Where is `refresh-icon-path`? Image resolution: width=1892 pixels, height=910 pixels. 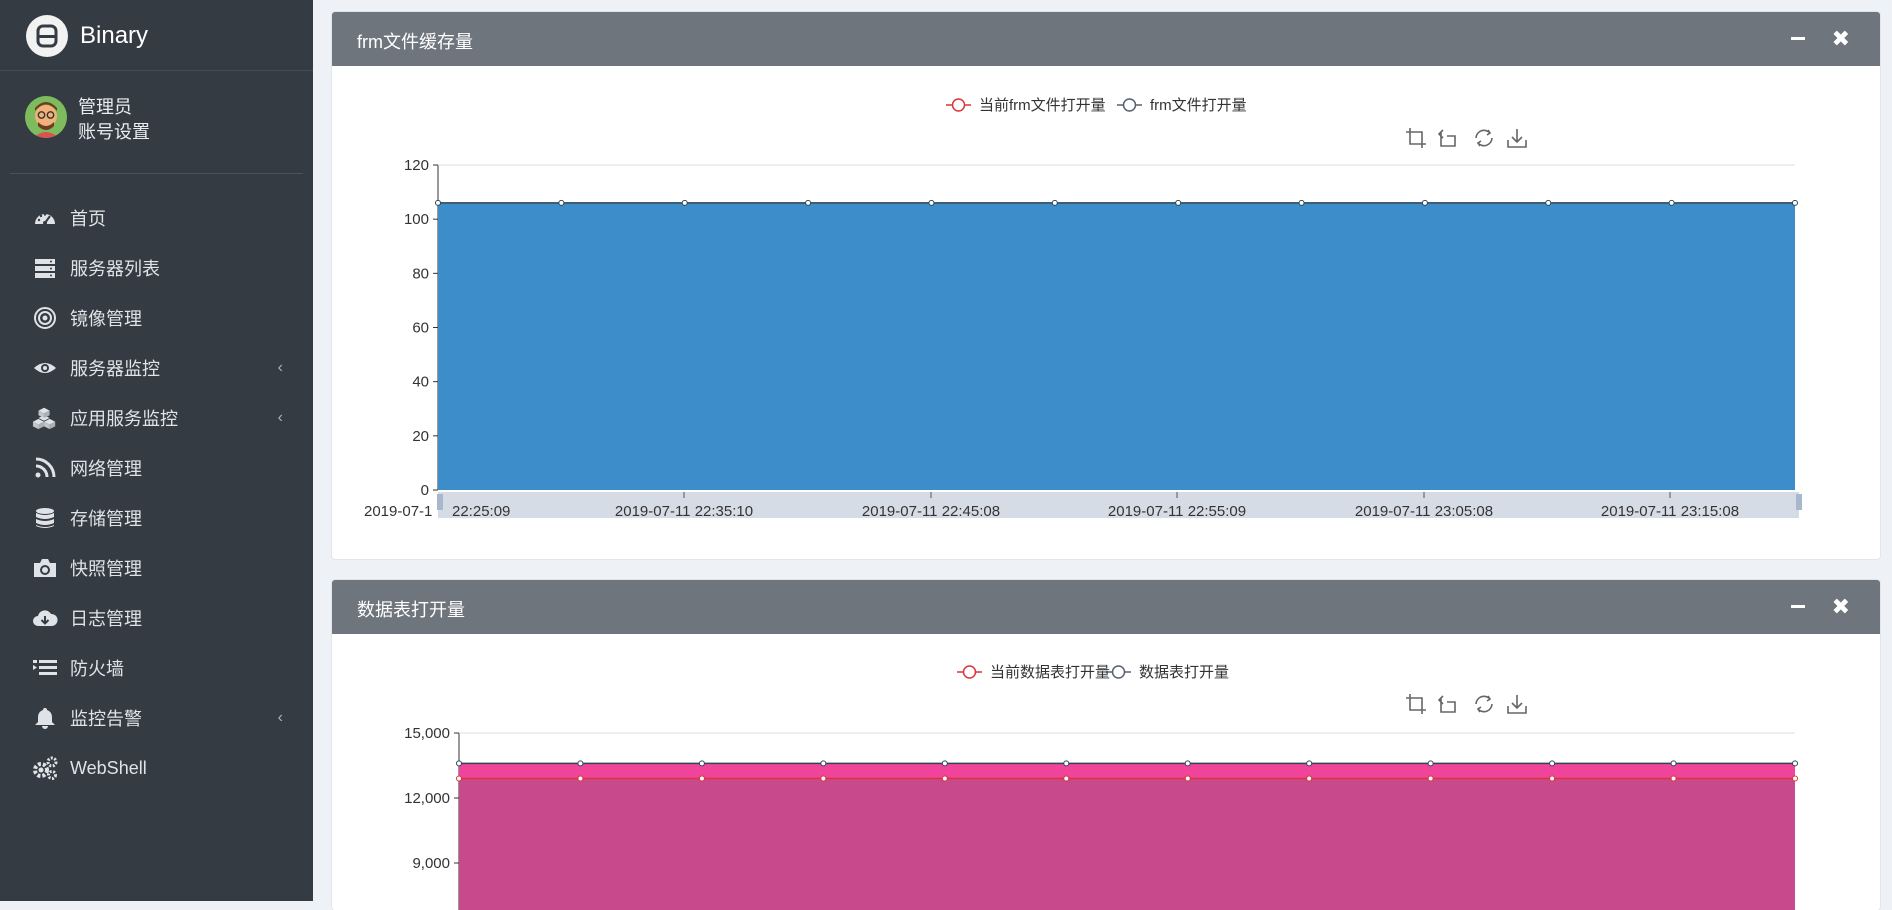 refresh-icon-path is located at coordinates (1484, 138).